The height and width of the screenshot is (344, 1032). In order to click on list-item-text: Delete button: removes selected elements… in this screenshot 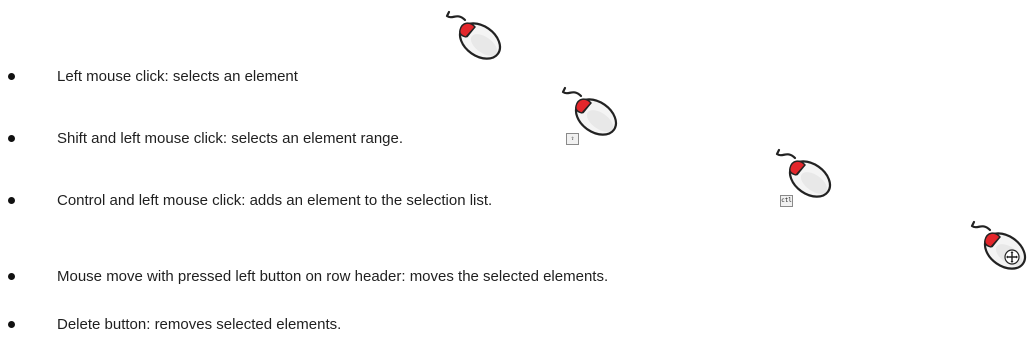, I will do `click(199, 324)`.